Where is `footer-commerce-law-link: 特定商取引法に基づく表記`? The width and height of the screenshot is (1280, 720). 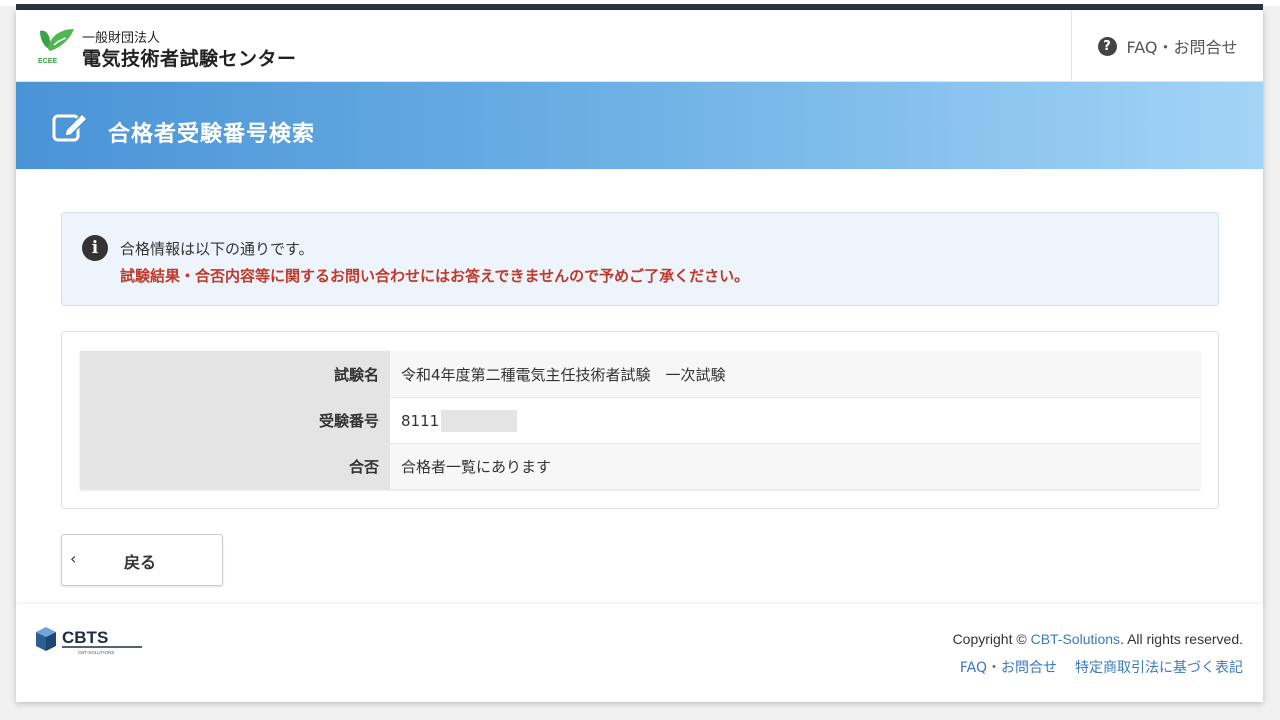 footer-commerce-law-link: 特定商取引法に基づく表記 is located at coordinates (1159, 667).